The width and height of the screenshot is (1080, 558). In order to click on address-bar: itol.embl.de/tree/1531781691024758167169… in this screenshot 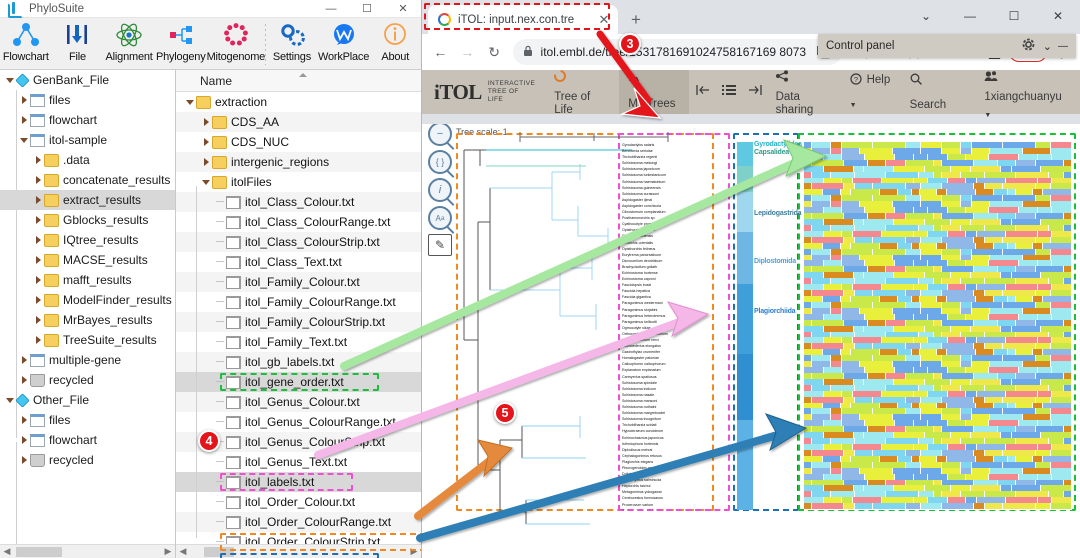, I will do `click(677, 52)`.